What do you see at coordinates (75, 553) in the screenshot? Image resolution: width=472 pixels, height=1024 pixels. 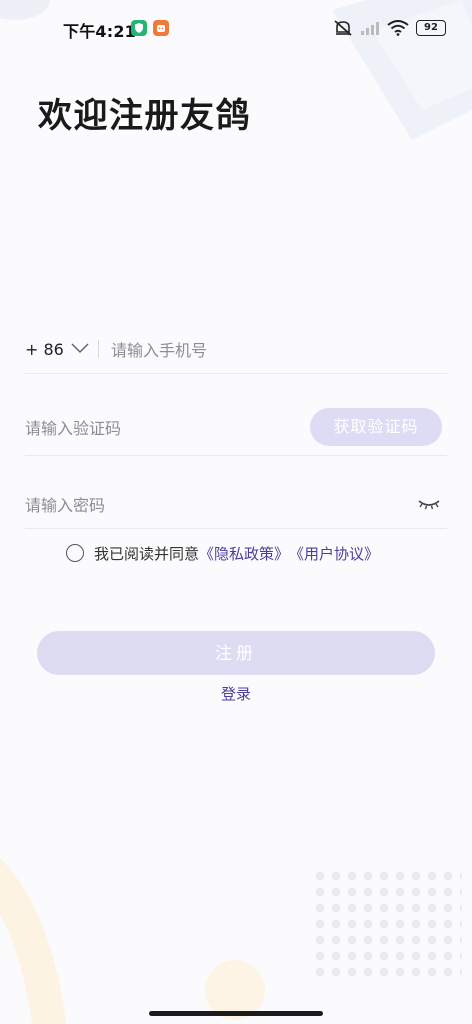 I see `agreement-checkbox` at bounding box center [75, 553].